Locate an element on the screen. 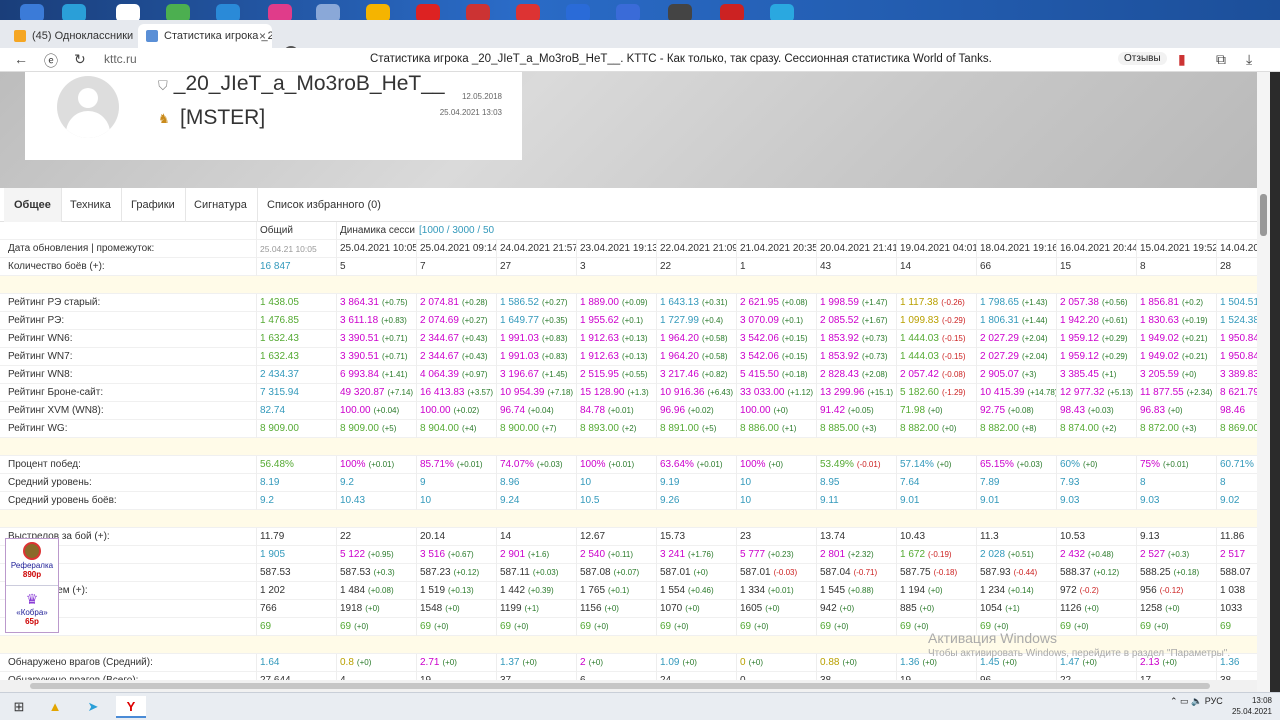  stat-delta: (+14.78) is located at coordinates (1042, 392).